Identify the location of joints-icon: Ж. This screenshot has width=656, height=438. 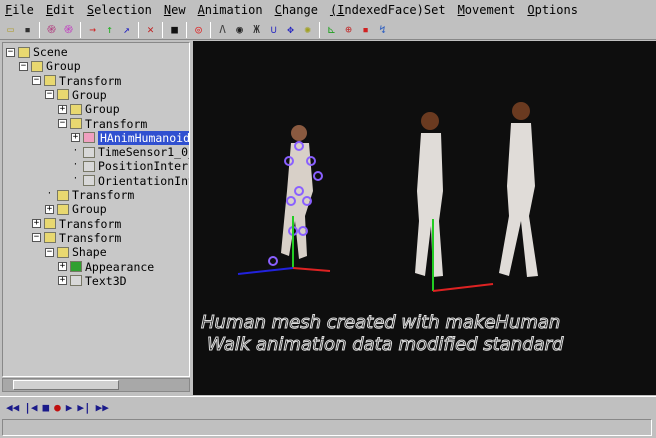
(256, 29).